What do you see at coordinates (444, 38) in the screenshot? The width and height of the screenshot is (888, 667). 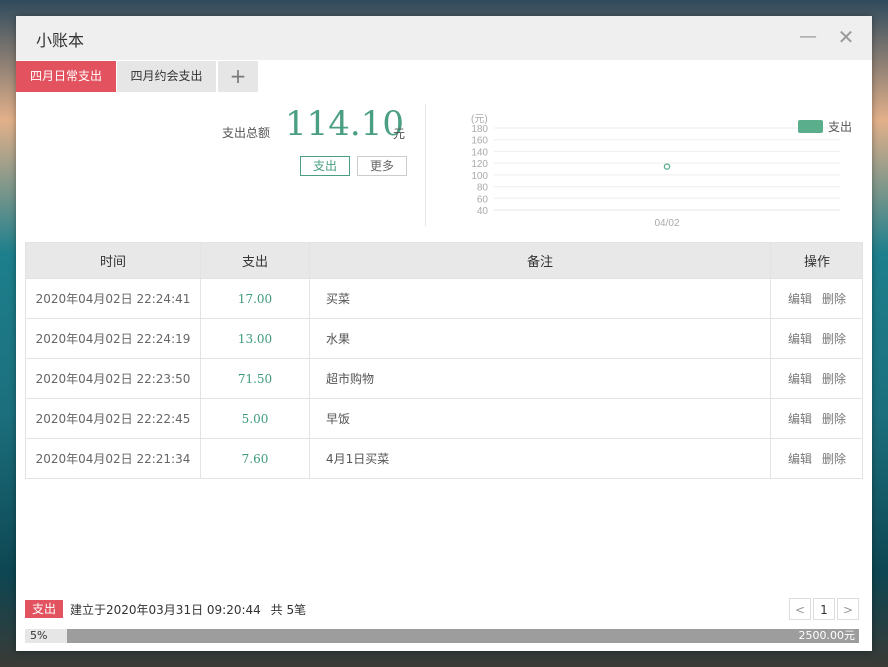 I see `title-bar: 小账本 — ✕` at bounding box center [444, 38].